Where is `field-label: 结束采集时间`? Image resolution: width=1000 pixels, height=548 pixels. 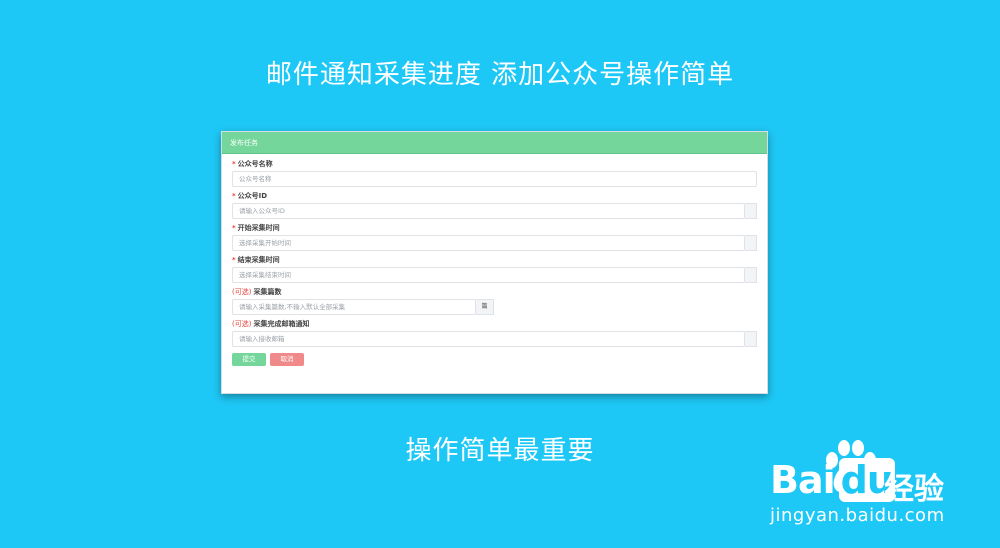 field-label: 结束采集时间 is located at coordinates (258, 260).